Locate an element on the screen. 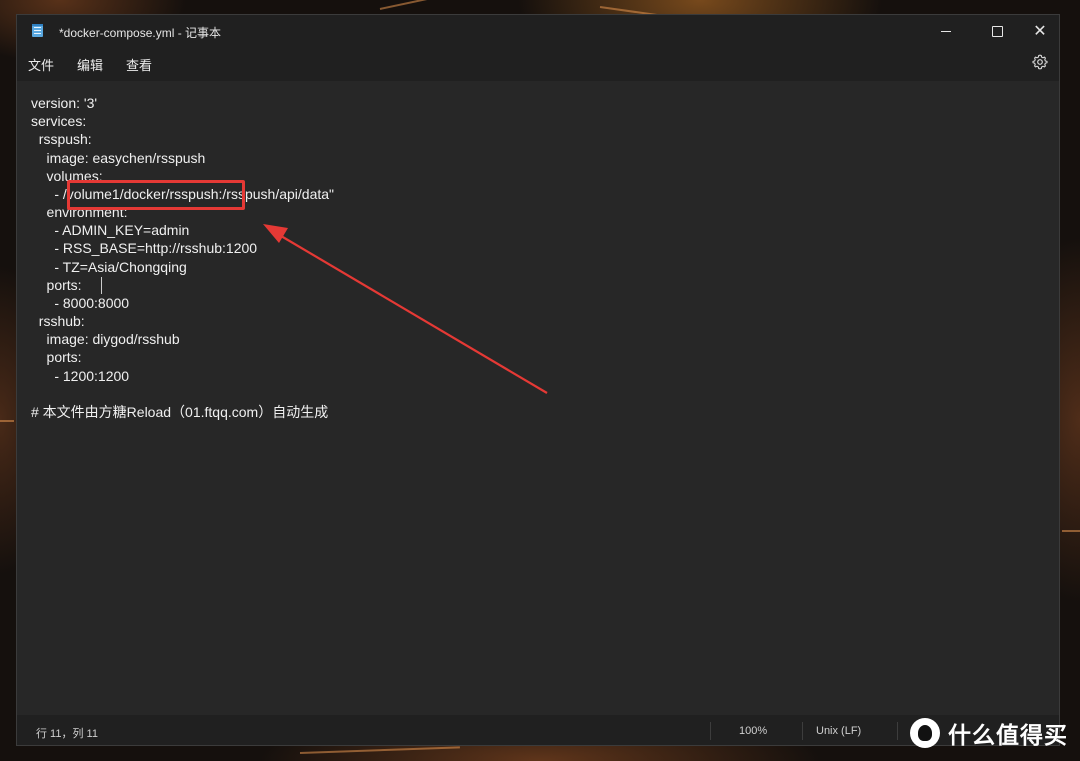 The image size is (1080, 761). code-line: rsspush: is located at coordinates (61, 139).